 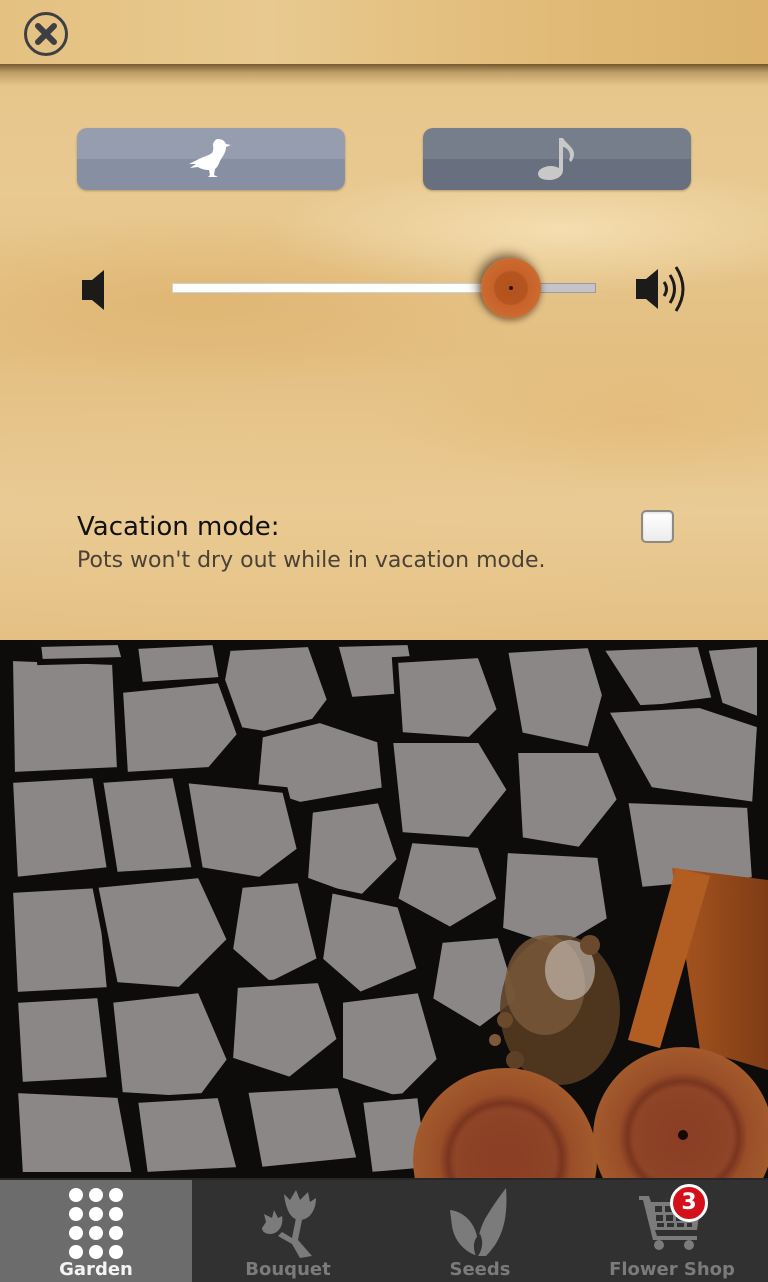 What do you see at coordinates (698, 969) in the screenshot?
I see `tipped-pot` at bounding box center [698, 969].